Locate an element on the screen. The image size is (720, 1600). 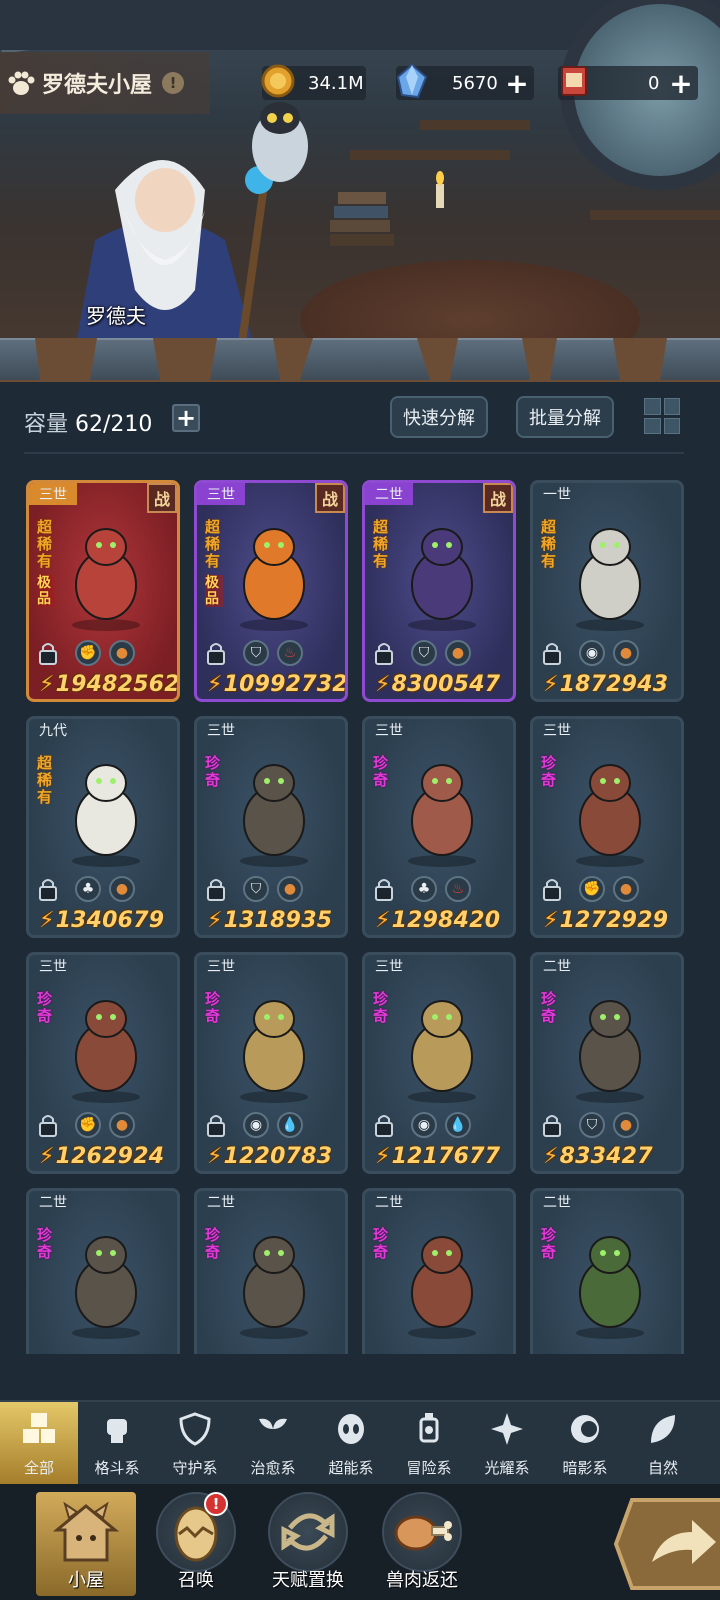
grid-view-toggle is located at coordinates (662, 416).